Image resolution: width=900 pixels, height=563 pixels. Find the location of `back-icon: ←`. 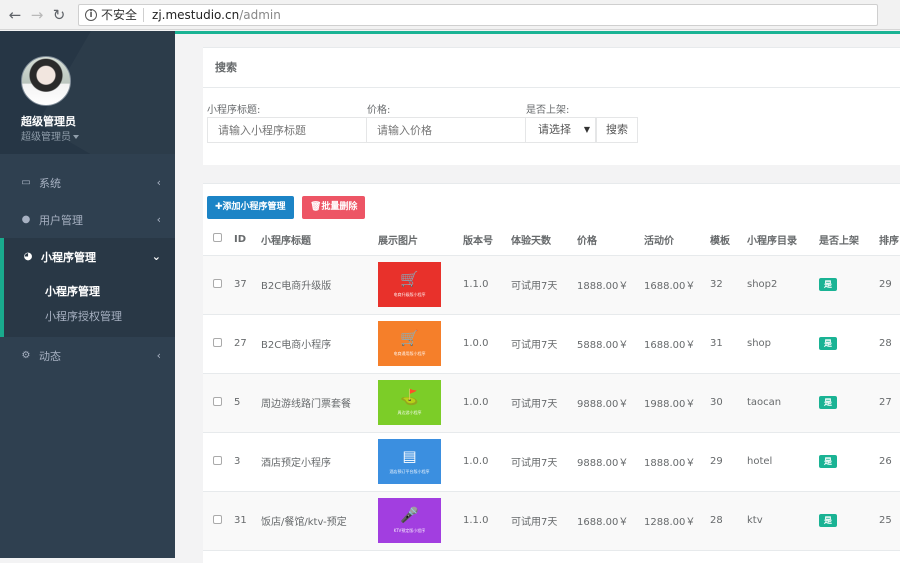

back-icon: ← is located at coordinates (15, 15).